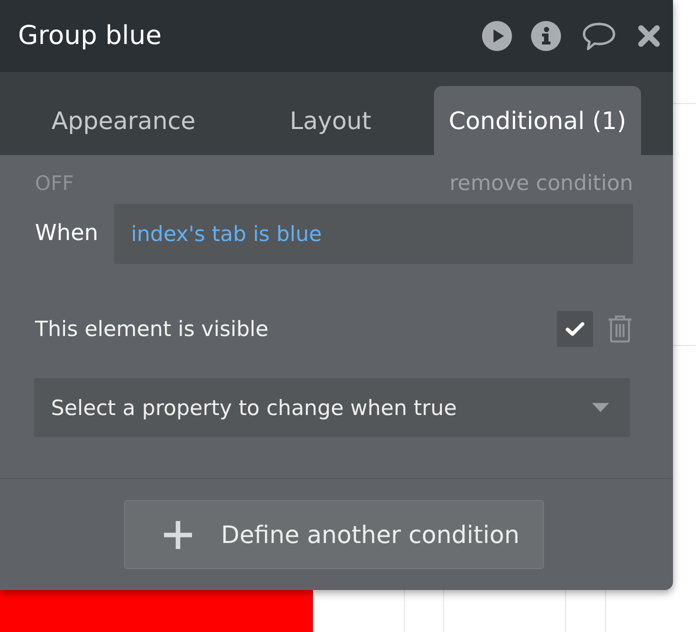 The image size is (696, 632). What do you see at coordinates (537, 120) in the screenshot?
I see `panel-tab: Conditional (1)` at bounding box center [537, 120].